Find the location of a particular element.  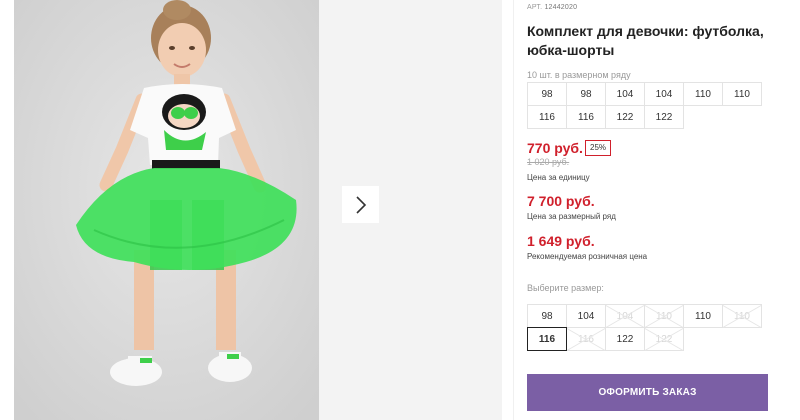

discount-badge: 25% is located at coordinates (598, 148).